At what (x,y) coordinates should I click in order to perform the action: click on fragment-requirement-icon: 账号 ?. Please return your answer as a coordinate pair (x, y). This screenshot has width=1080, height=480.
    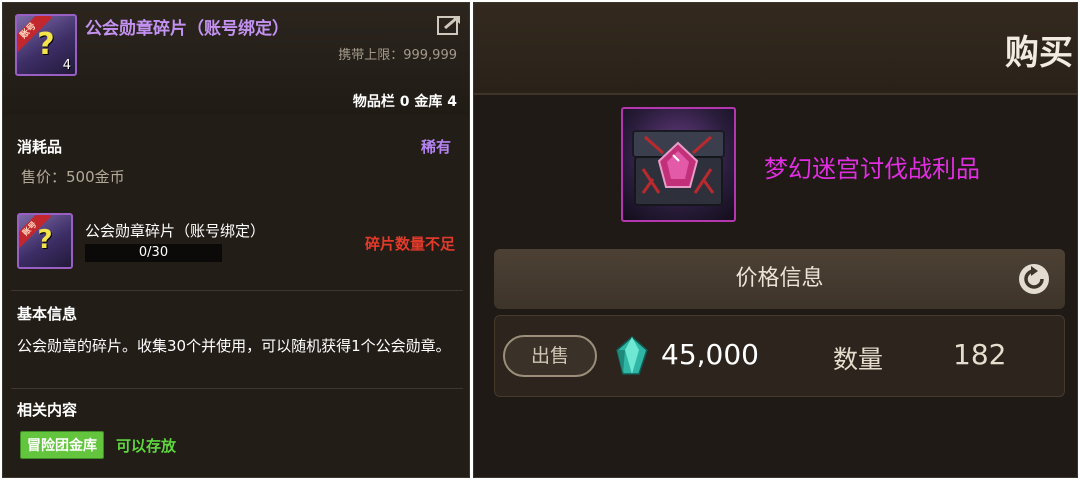
    Looking at the image, I should click on (45, 241).